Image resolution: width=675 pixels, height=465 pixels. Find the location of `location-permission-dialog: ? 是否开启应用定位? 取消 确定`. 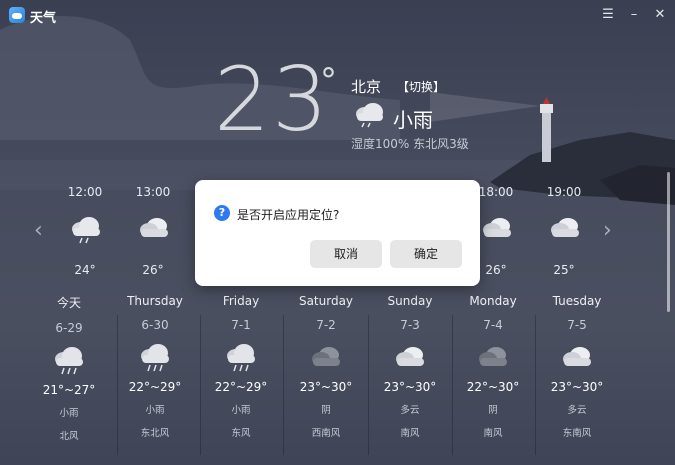

location-permission-dialog: ? 是否开启应用定位? 取消 确定 is located at coordinates (337, 233).